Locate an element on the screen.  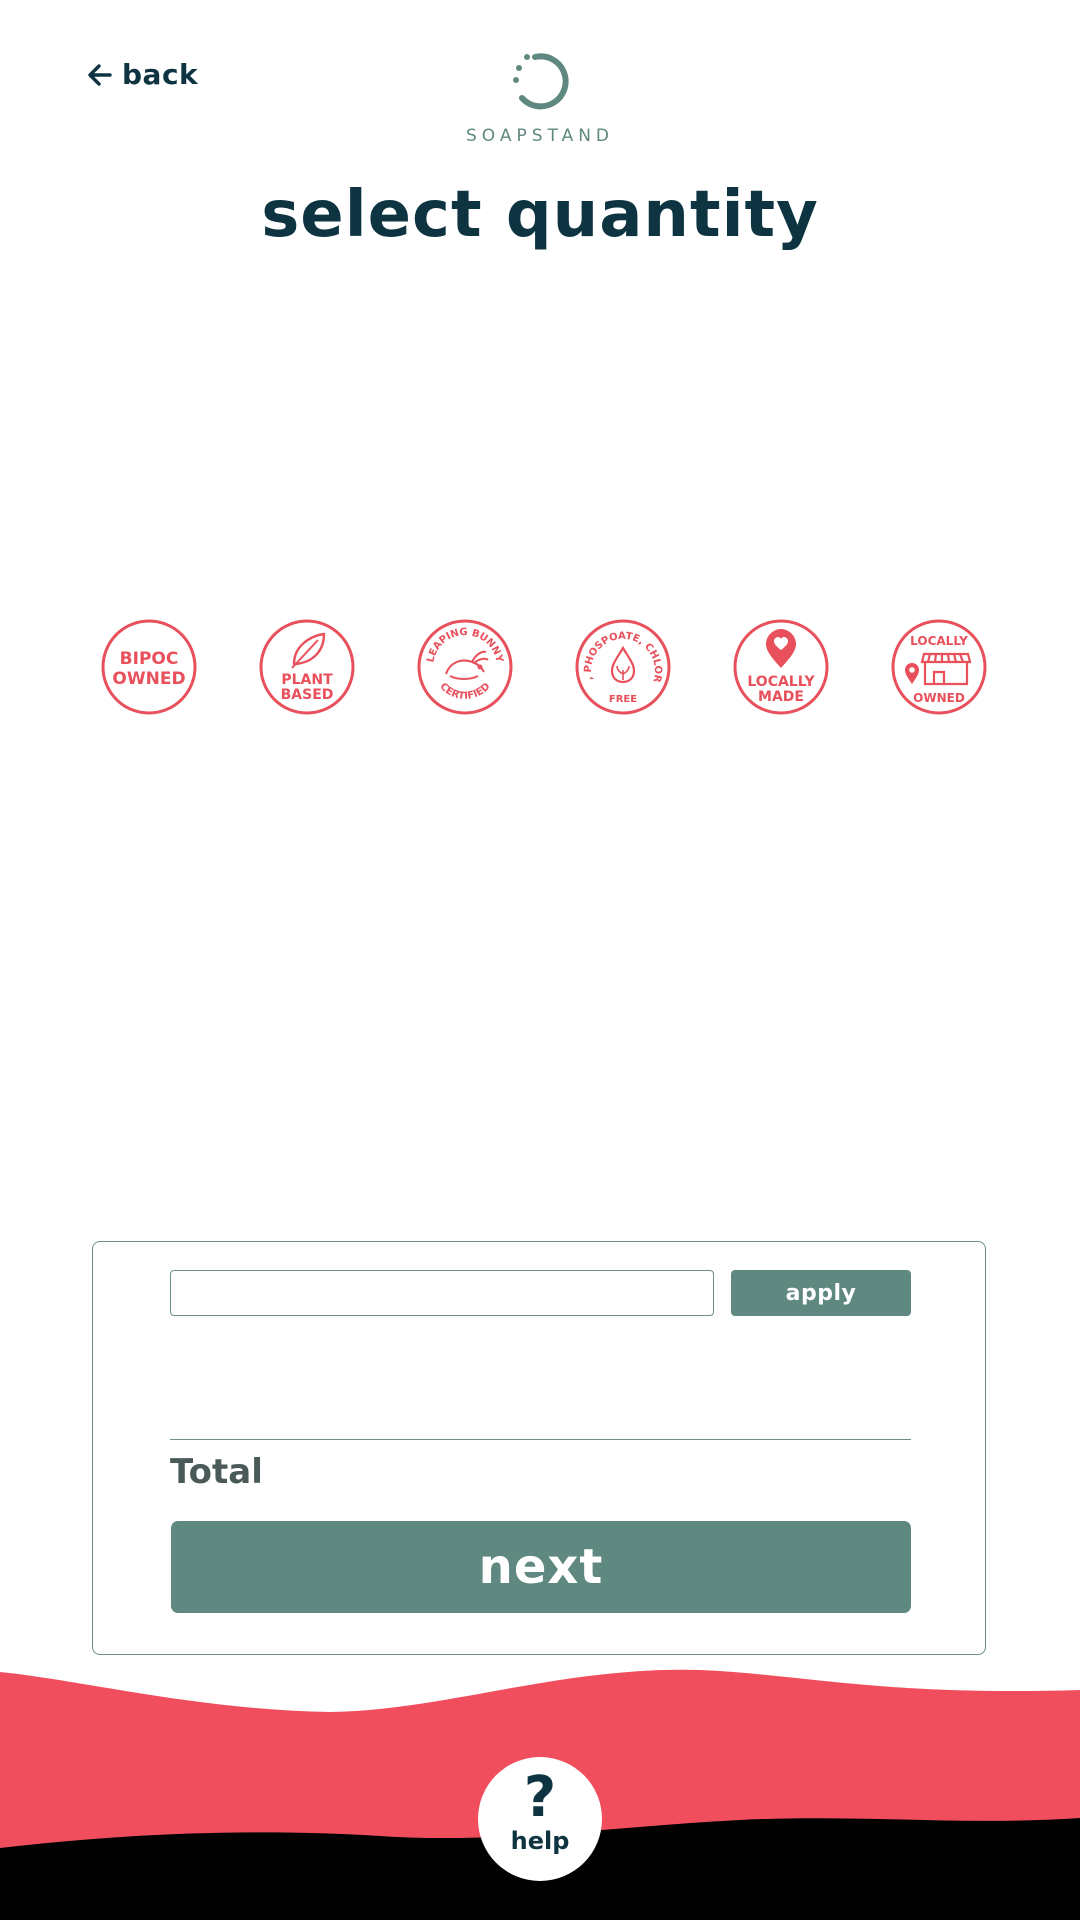
page-title: select quantity is located at coordinates (540, 215).